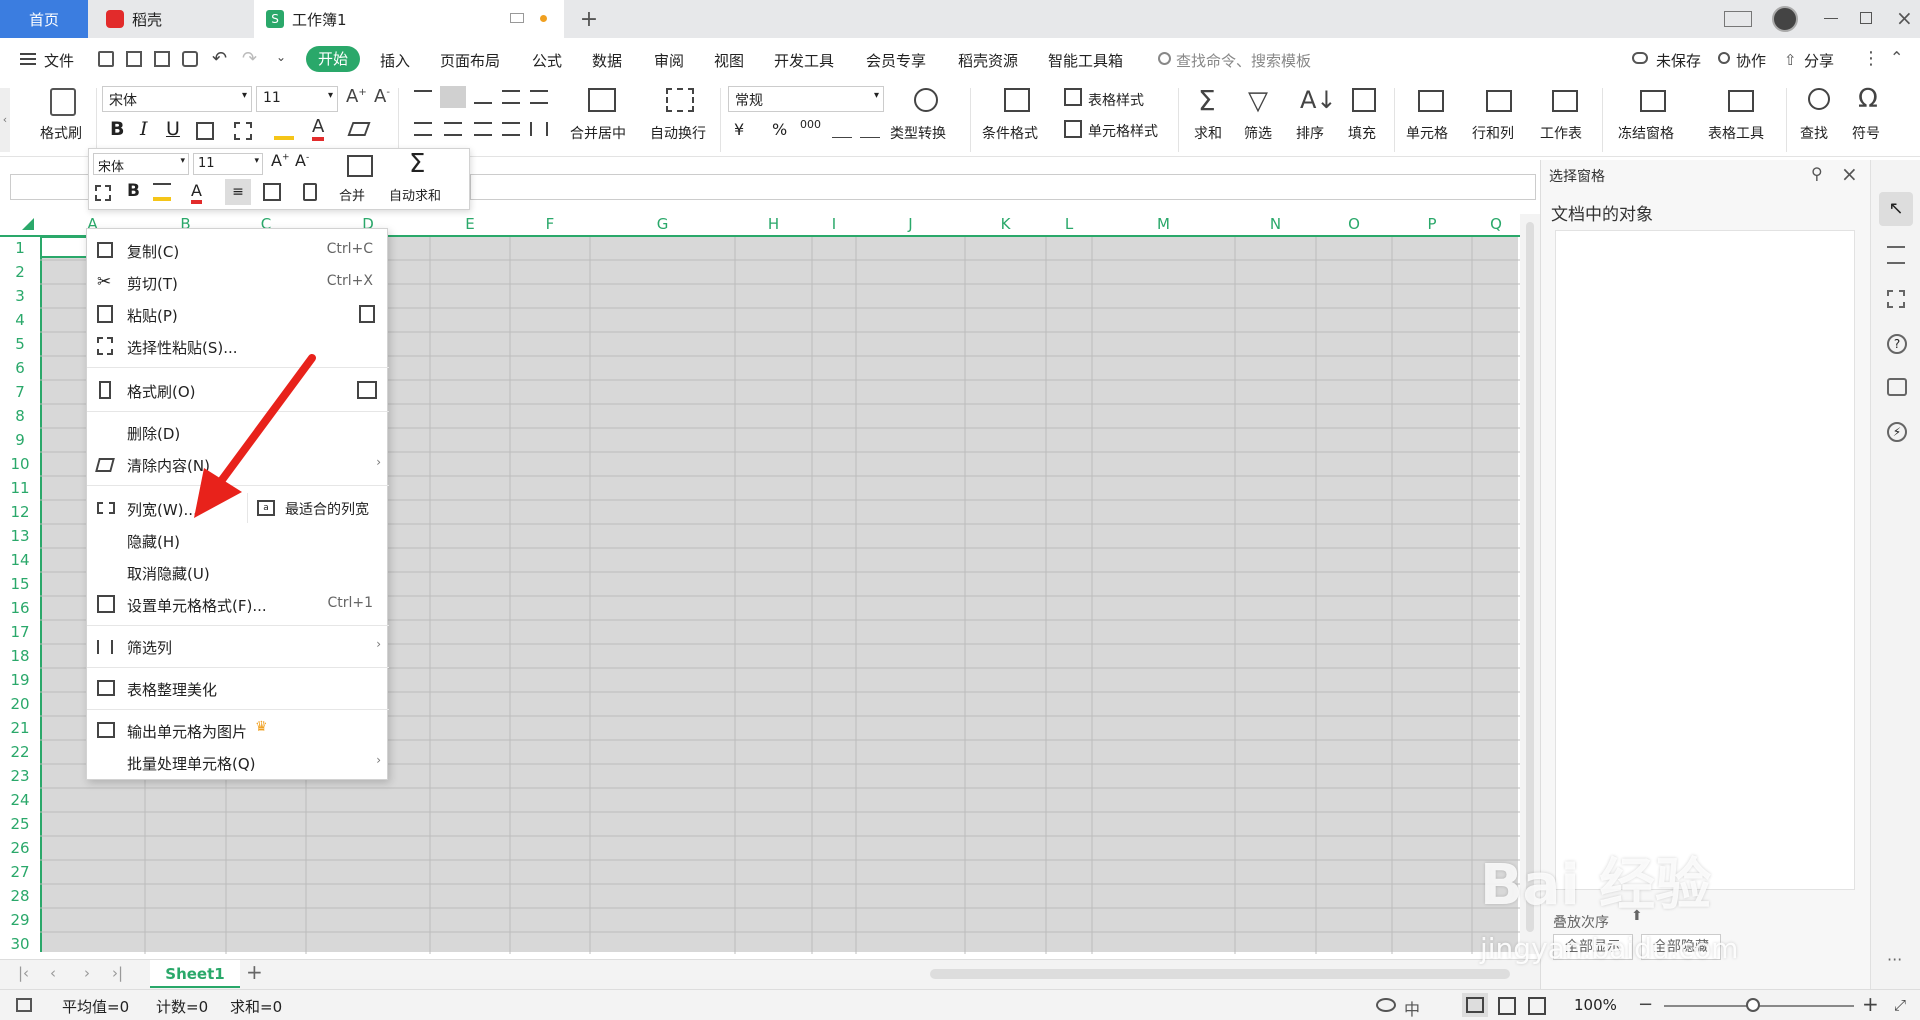 The image size is (1920, 1020). What do you see at coordinates (834, 224) in the screenshot?
I see `column-header-i: I` at bounding box center [834, 224].